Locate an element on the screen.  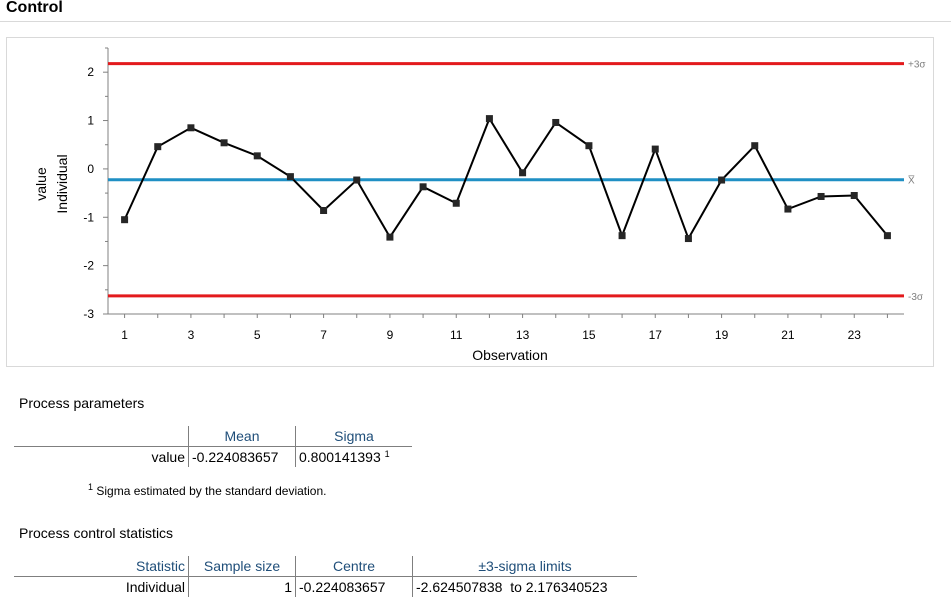
reference-line-label: X̅ is located at coordinates (911, 181).